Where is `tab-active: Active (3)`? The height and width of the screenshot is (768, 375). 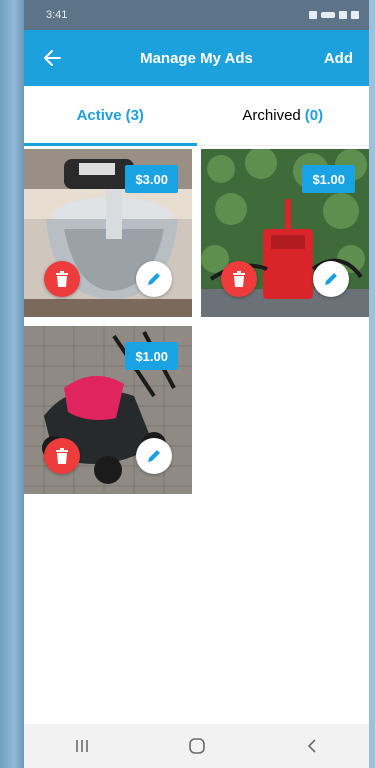
tab-active: Active (3) is located at coordinates (110, 116).